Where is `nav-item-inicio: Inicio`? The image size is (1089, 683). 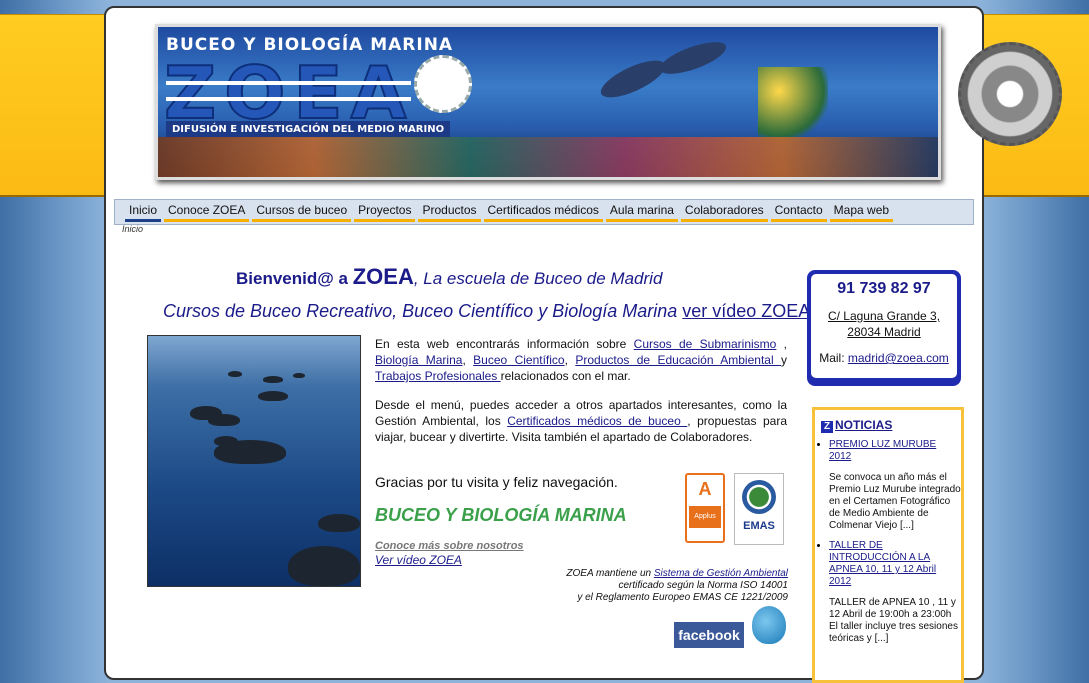 nav-item-inicio: Inicio is located at coordinates (143, 211).